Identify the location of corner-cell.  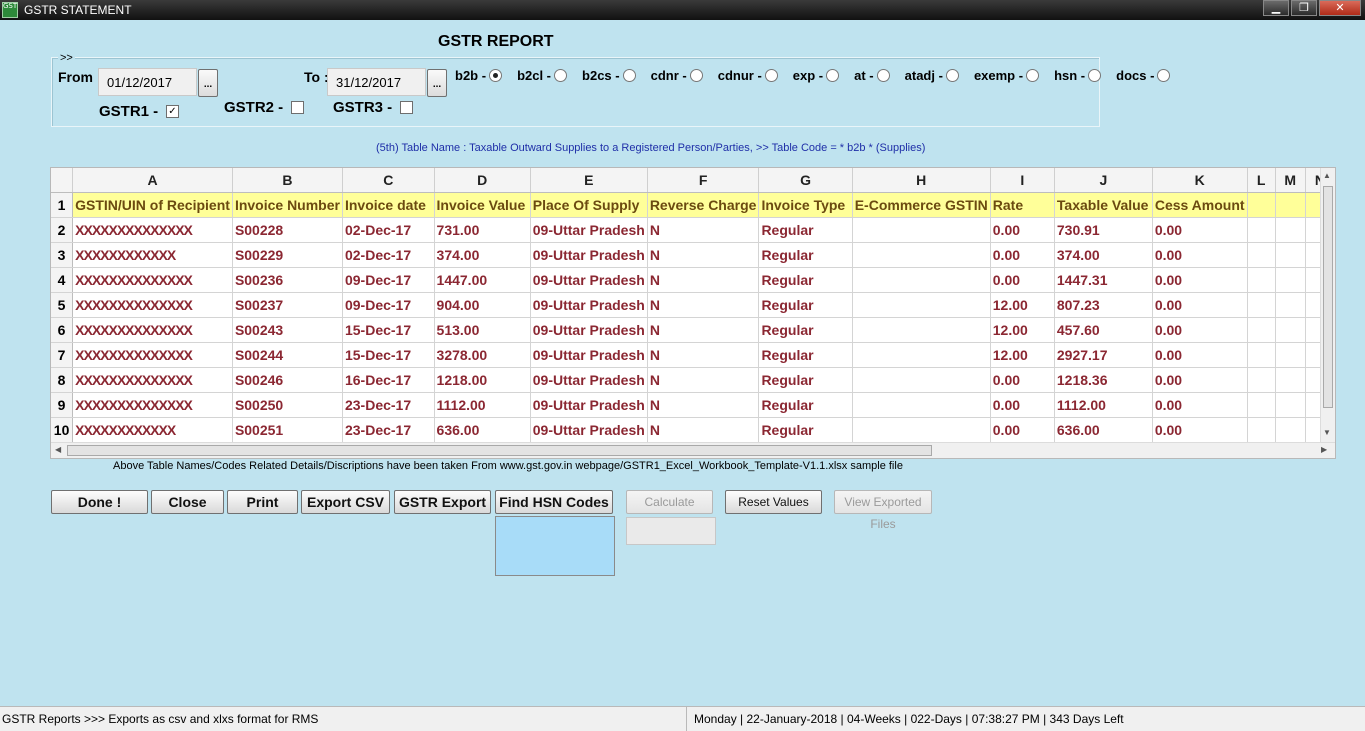
(62, 180).